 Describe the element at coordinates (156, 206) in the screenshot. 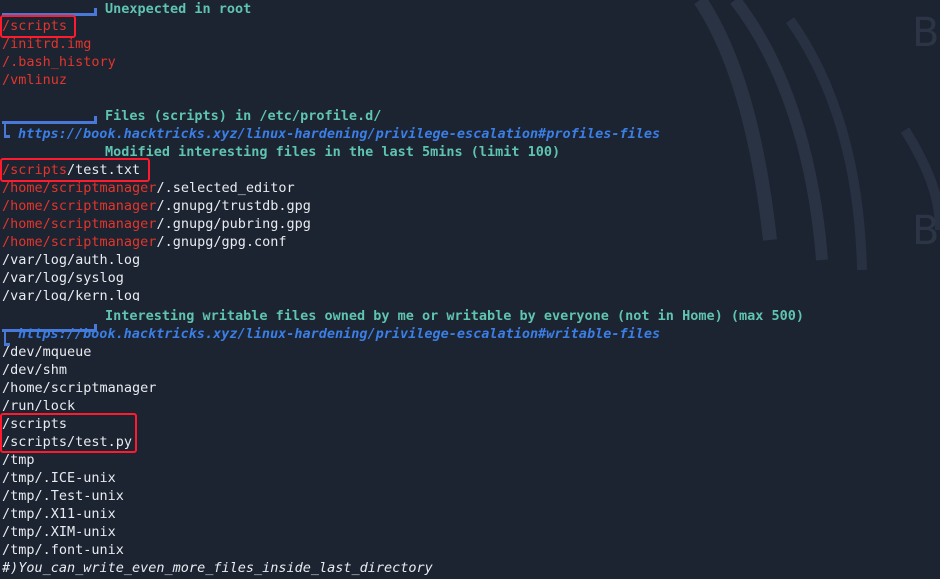

I see `modified-item: /home/scriptmanager/.gnupg/trustdb.gpg` at that location.